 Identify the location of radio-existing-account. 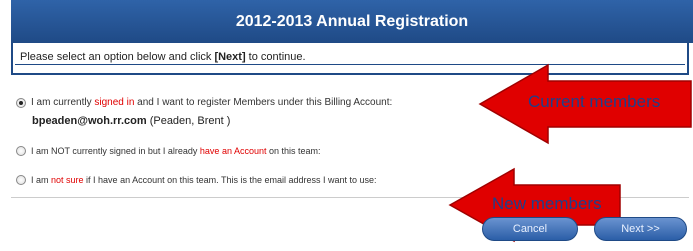
(21, 151).